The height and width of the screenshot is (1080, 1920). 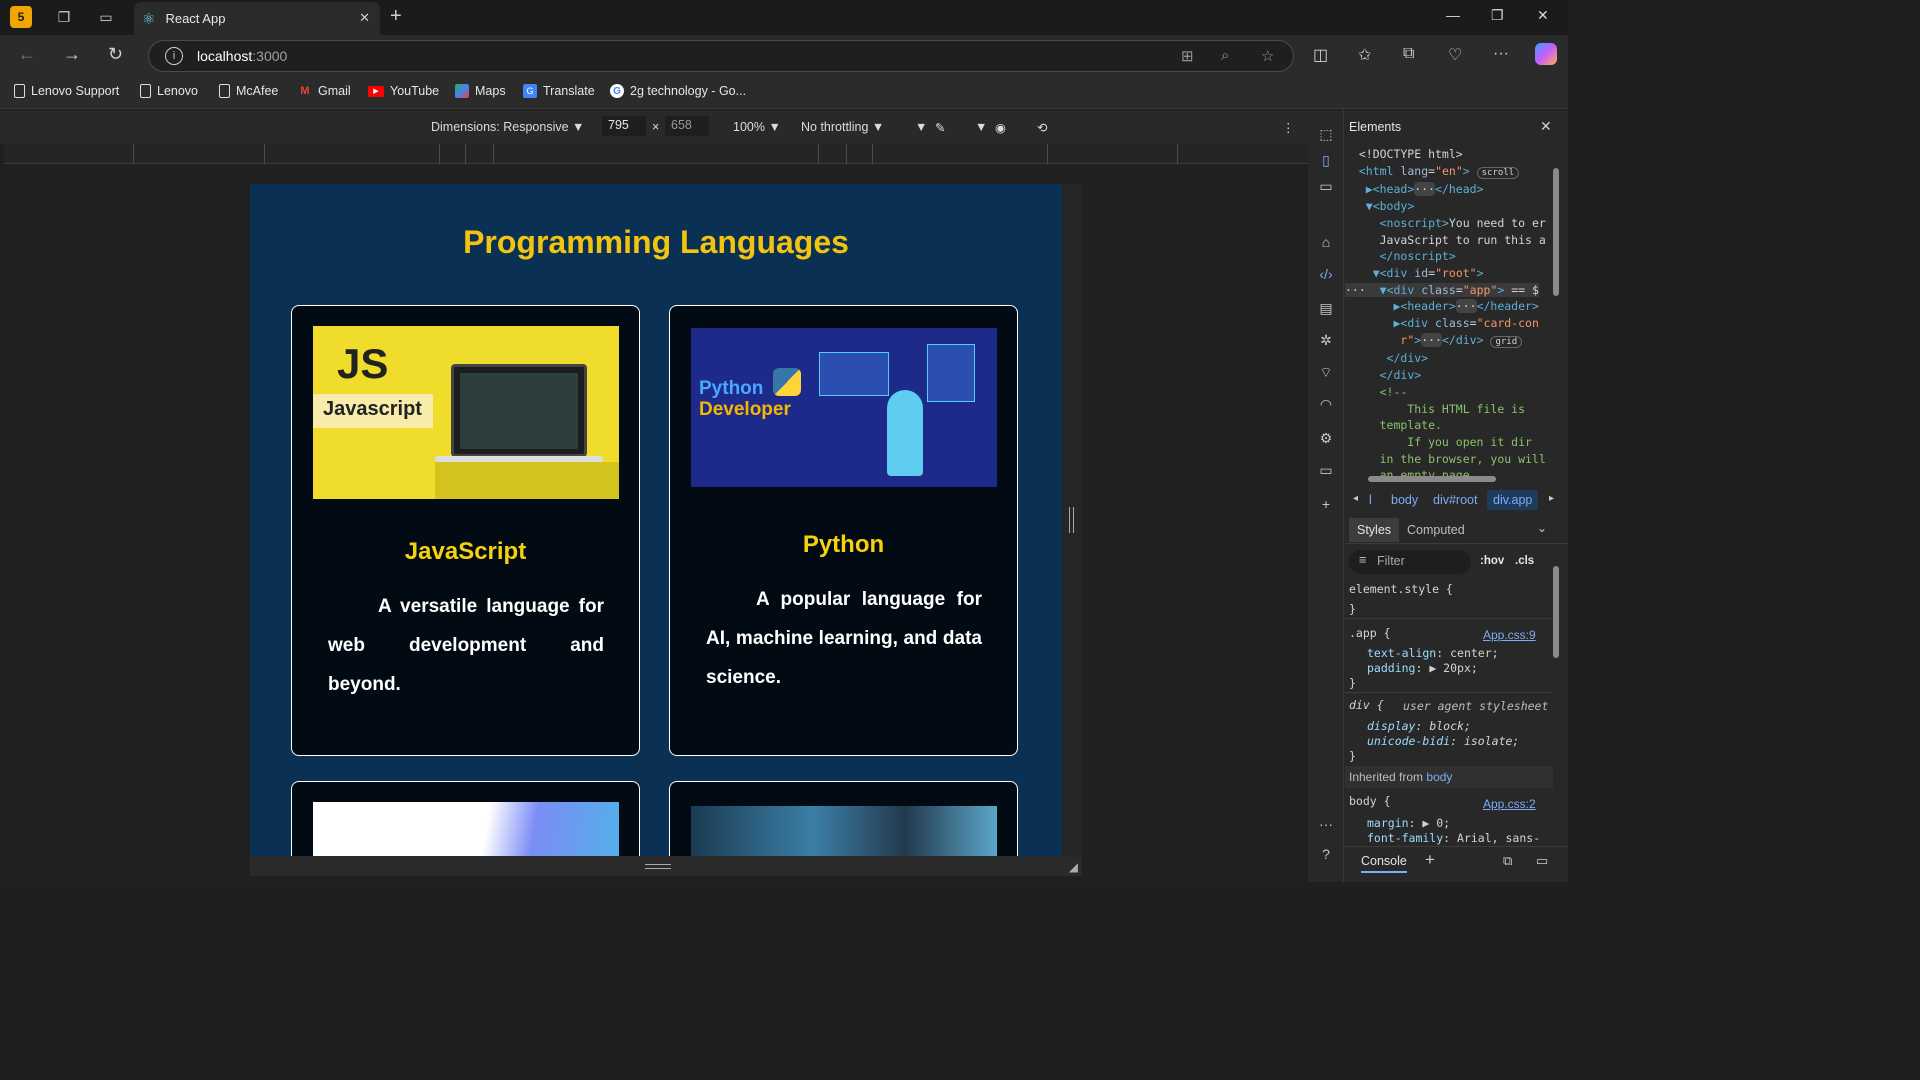 What do you see at coordinates (1433, 653) in the screenshot?
I see `app-rule-text-align: text-align: center;` at bounding box center [1433, 653].